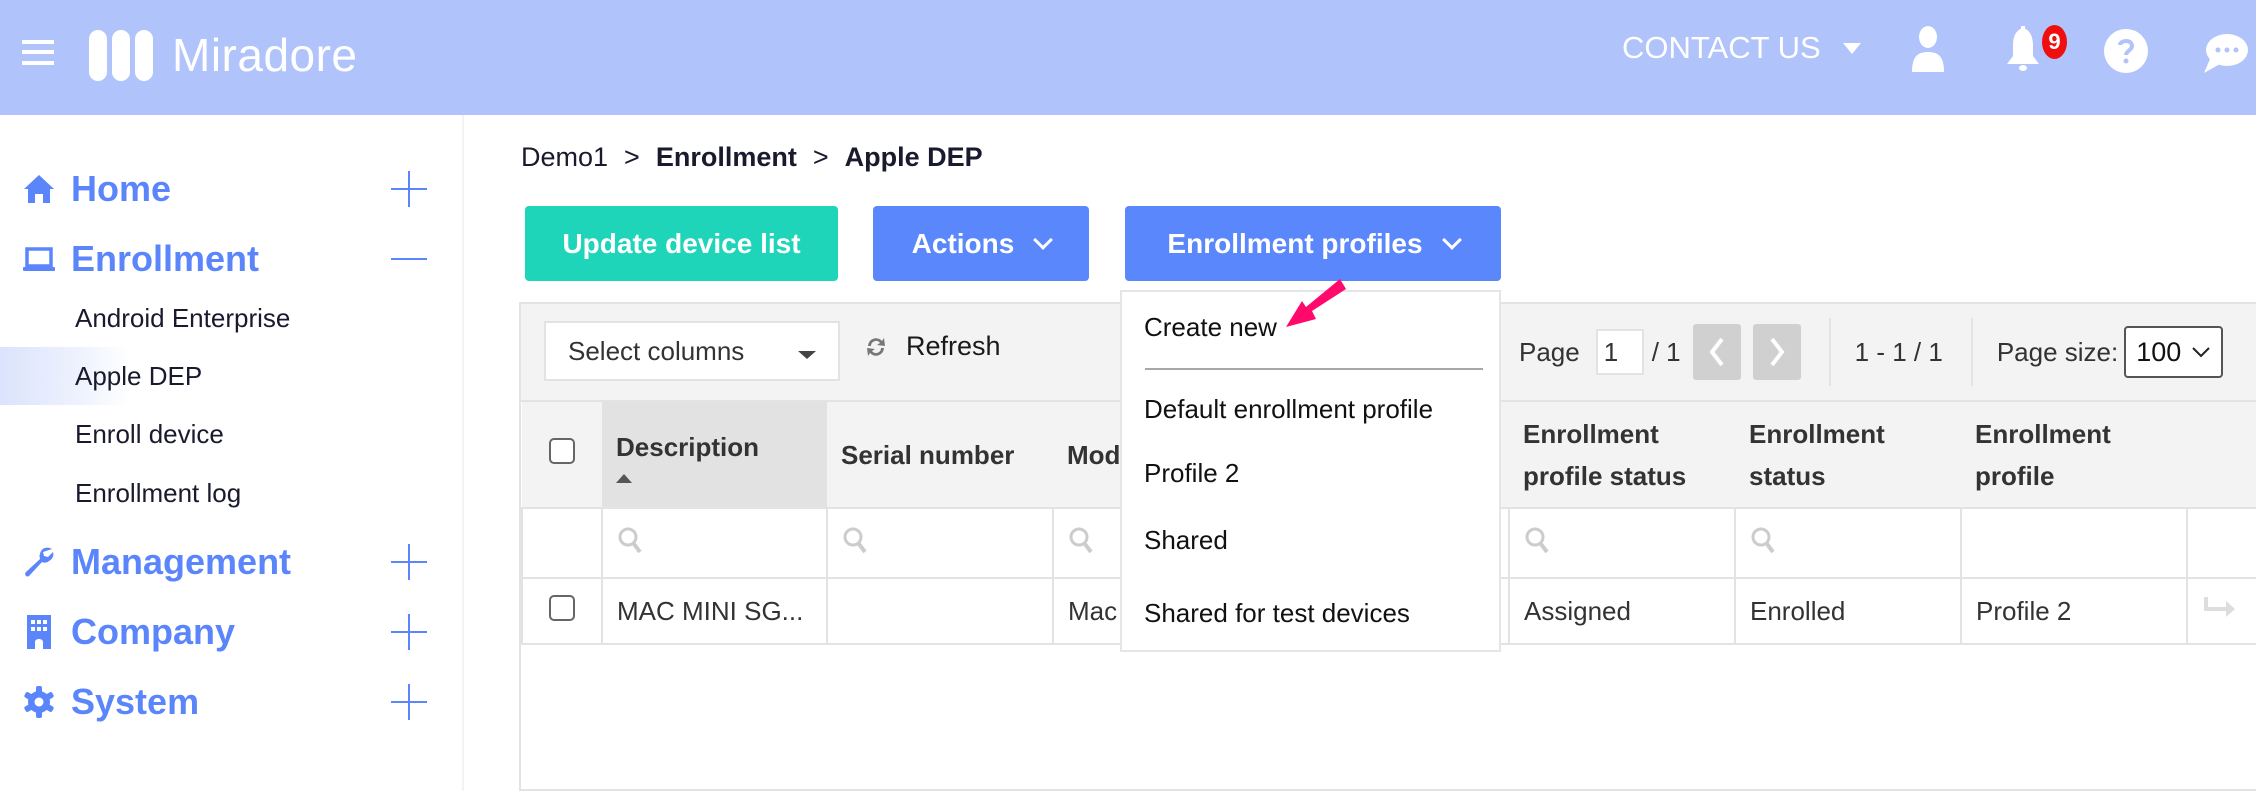  What do you see at coordinates (2220, 608) in the screenshot?
I see `forward-arrow-icon` at bounding box center [2220, 608].